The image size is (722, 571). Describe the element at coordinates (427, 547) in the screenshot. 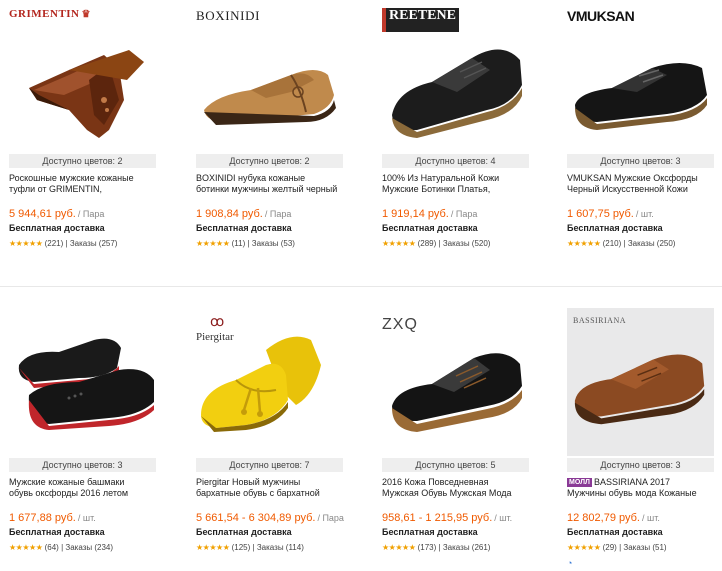

I see `reviews-count: (173)` at that location.